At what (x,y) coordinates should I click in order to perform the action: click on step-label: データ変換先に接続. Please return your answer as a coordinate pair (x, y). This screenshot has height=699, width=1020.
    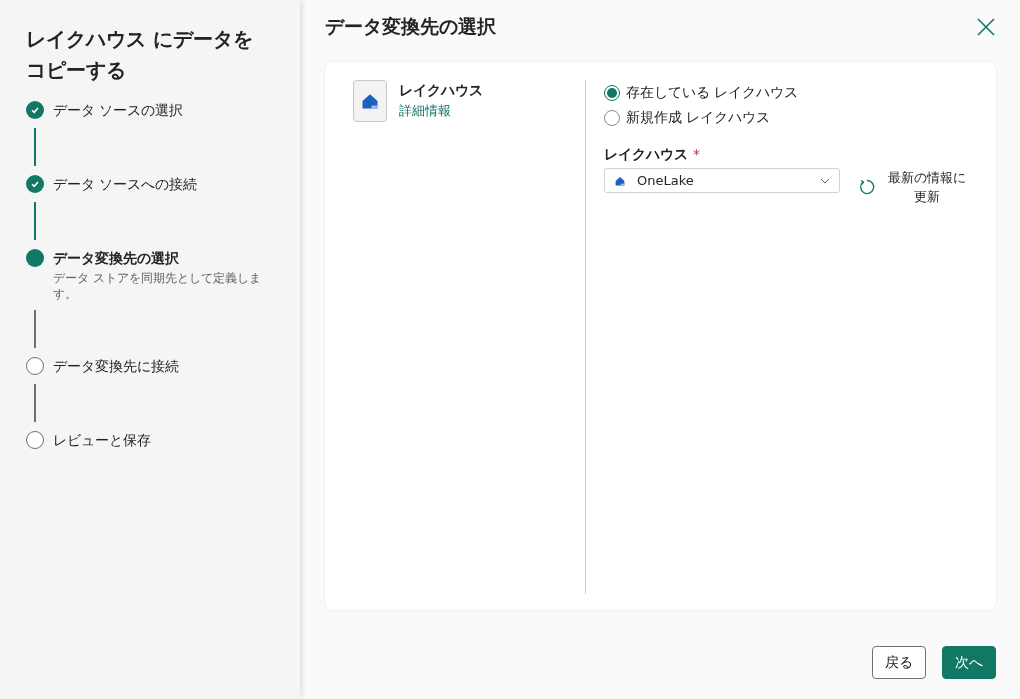
    Looking at the image, I should click on (116, 366).